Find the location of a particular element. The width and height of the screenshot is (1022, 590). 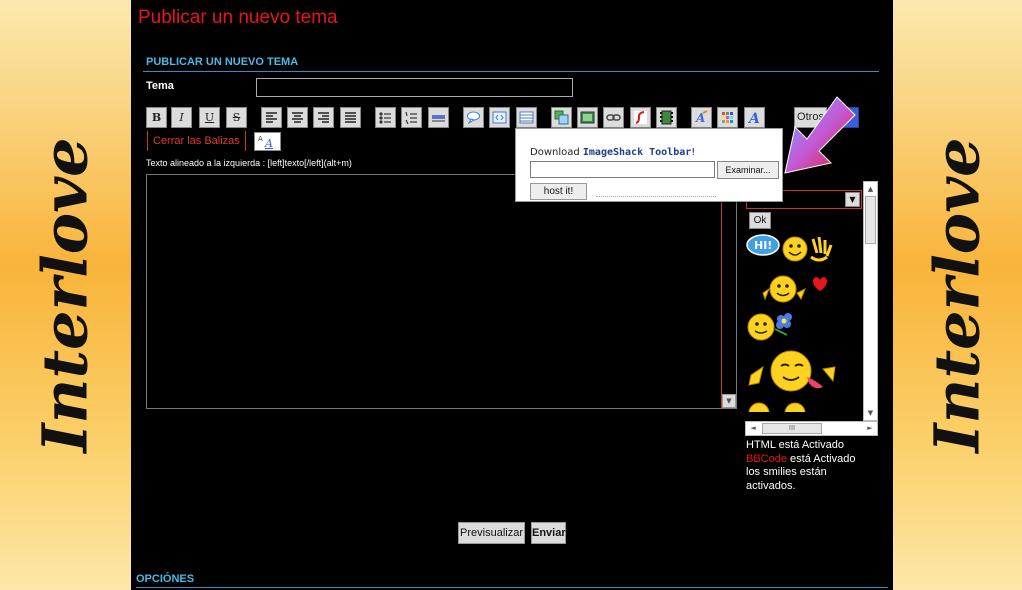

align-right-button is located at coordinates (323, 117).